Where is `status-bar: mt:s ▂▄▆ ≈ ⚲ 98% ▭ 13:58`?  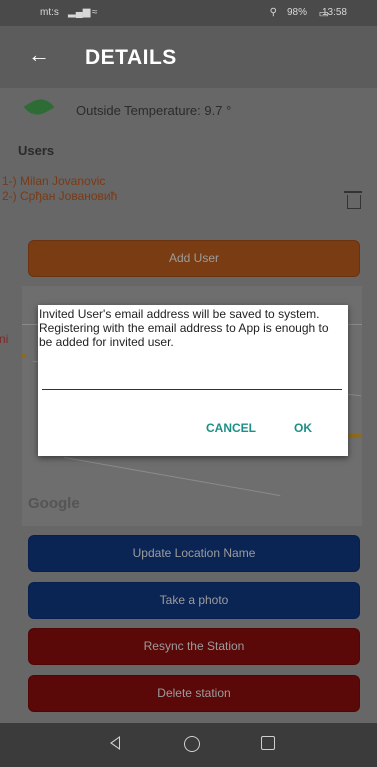 status-bar: mt:s ▂▄▆ ≈ ⚲ 98% ▭ 13:58 is located at coordinates (188, 13).